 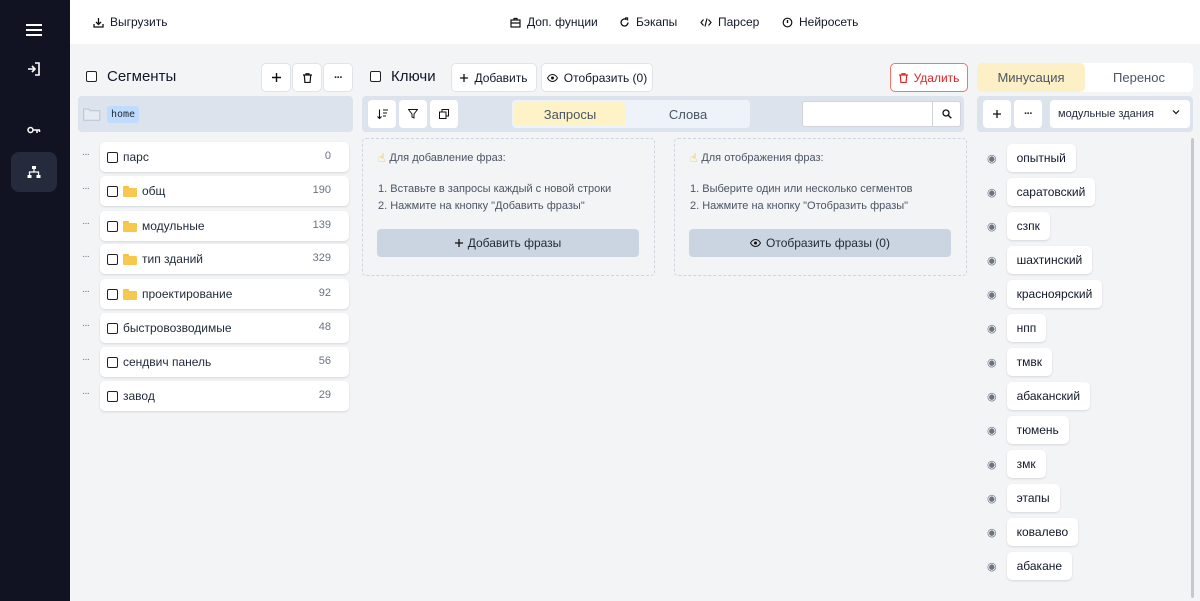 What do you see at coordinates (34, 30) in the screenshot?
I see `menu-button` at bounding box center [34, 30].